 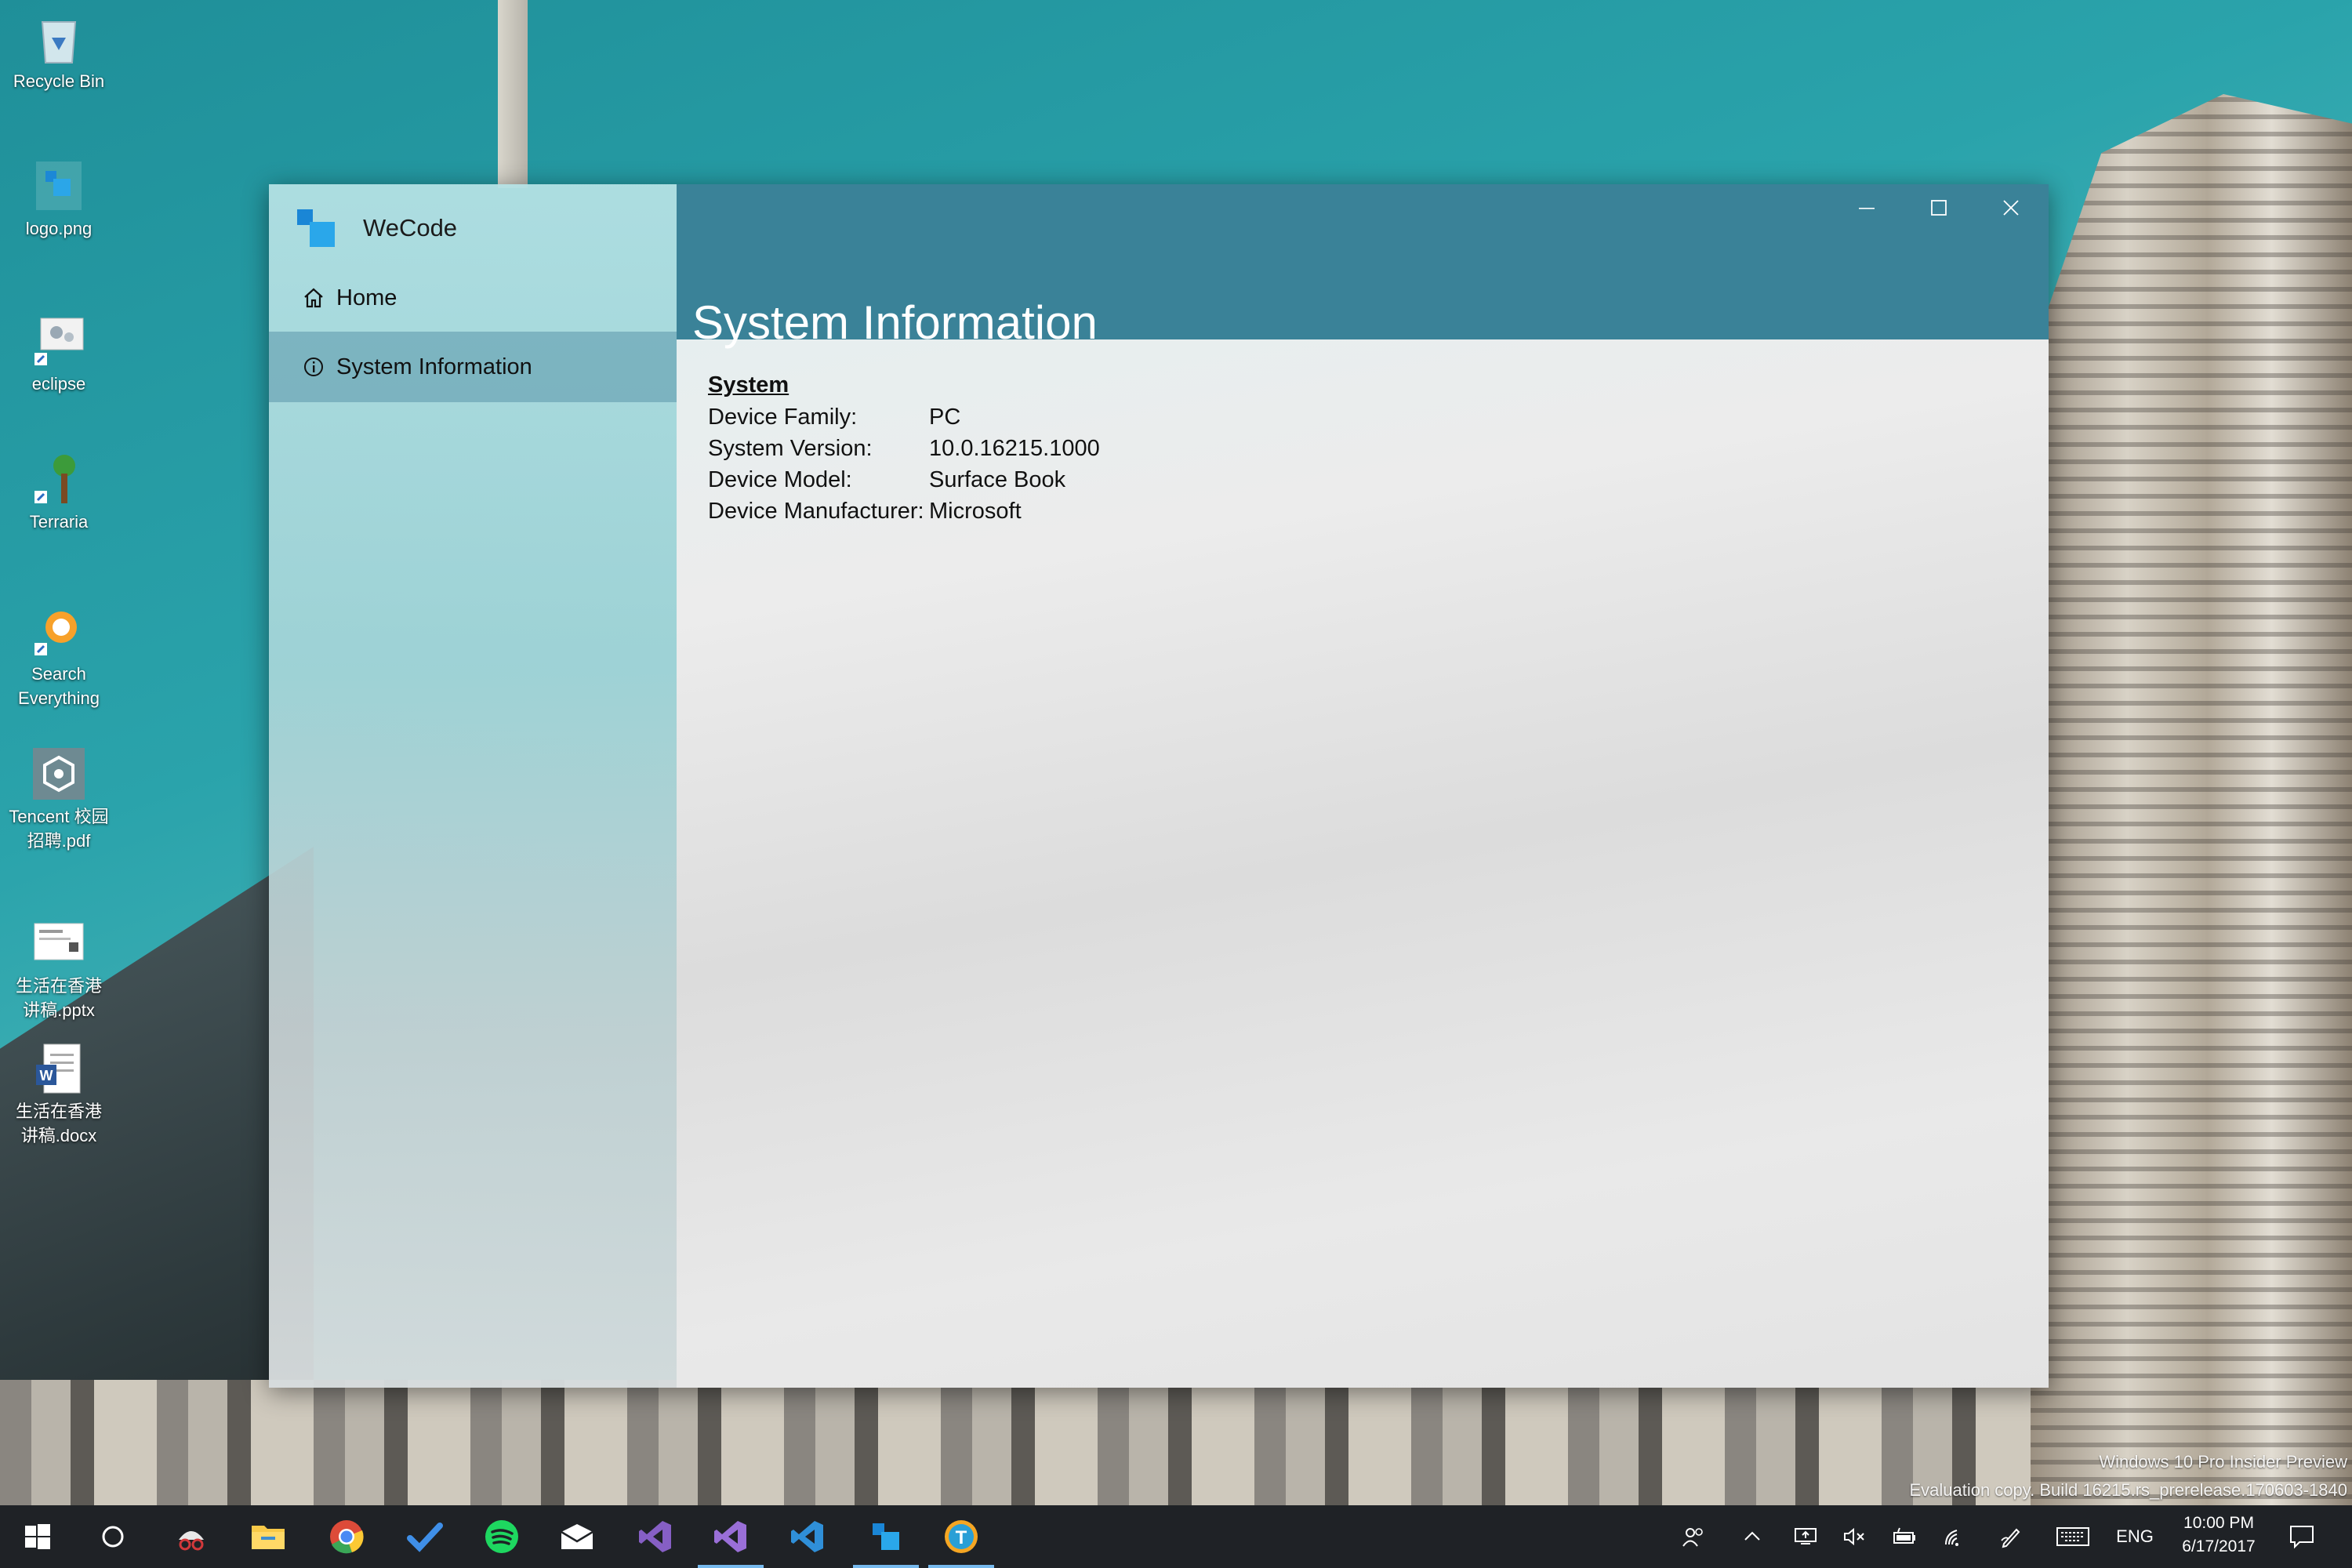 I want to click on desktop-icon-label: Terraria, so click(x=59, y=522).